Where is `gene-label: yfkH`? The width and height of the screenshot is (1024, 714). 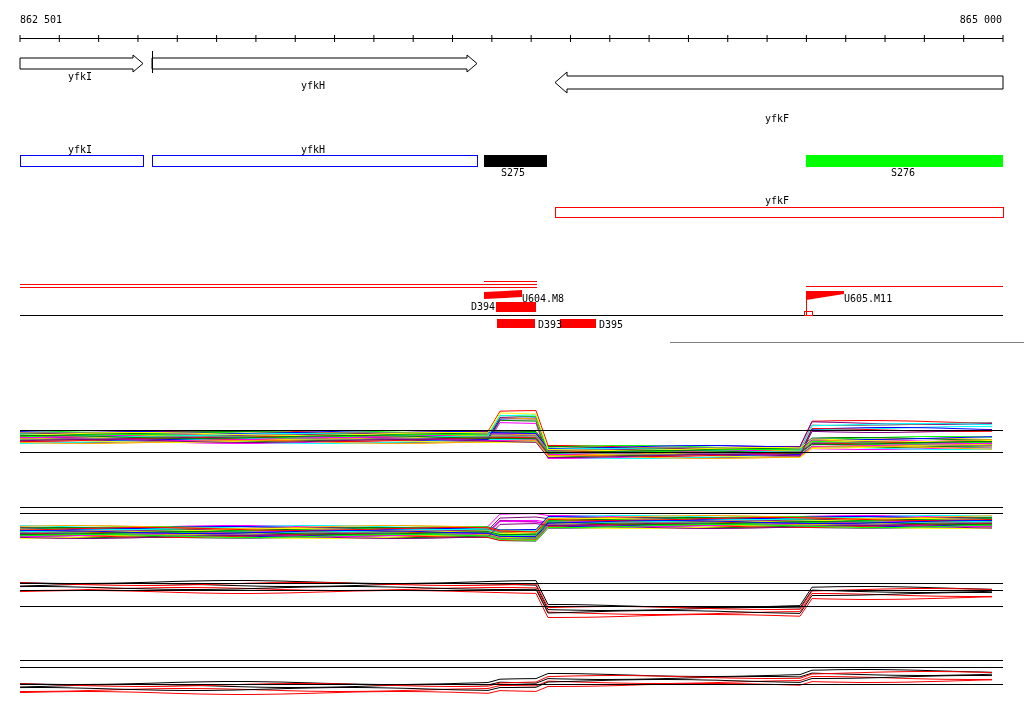 gene-label: yfkH is located at coordinates (313, 85).